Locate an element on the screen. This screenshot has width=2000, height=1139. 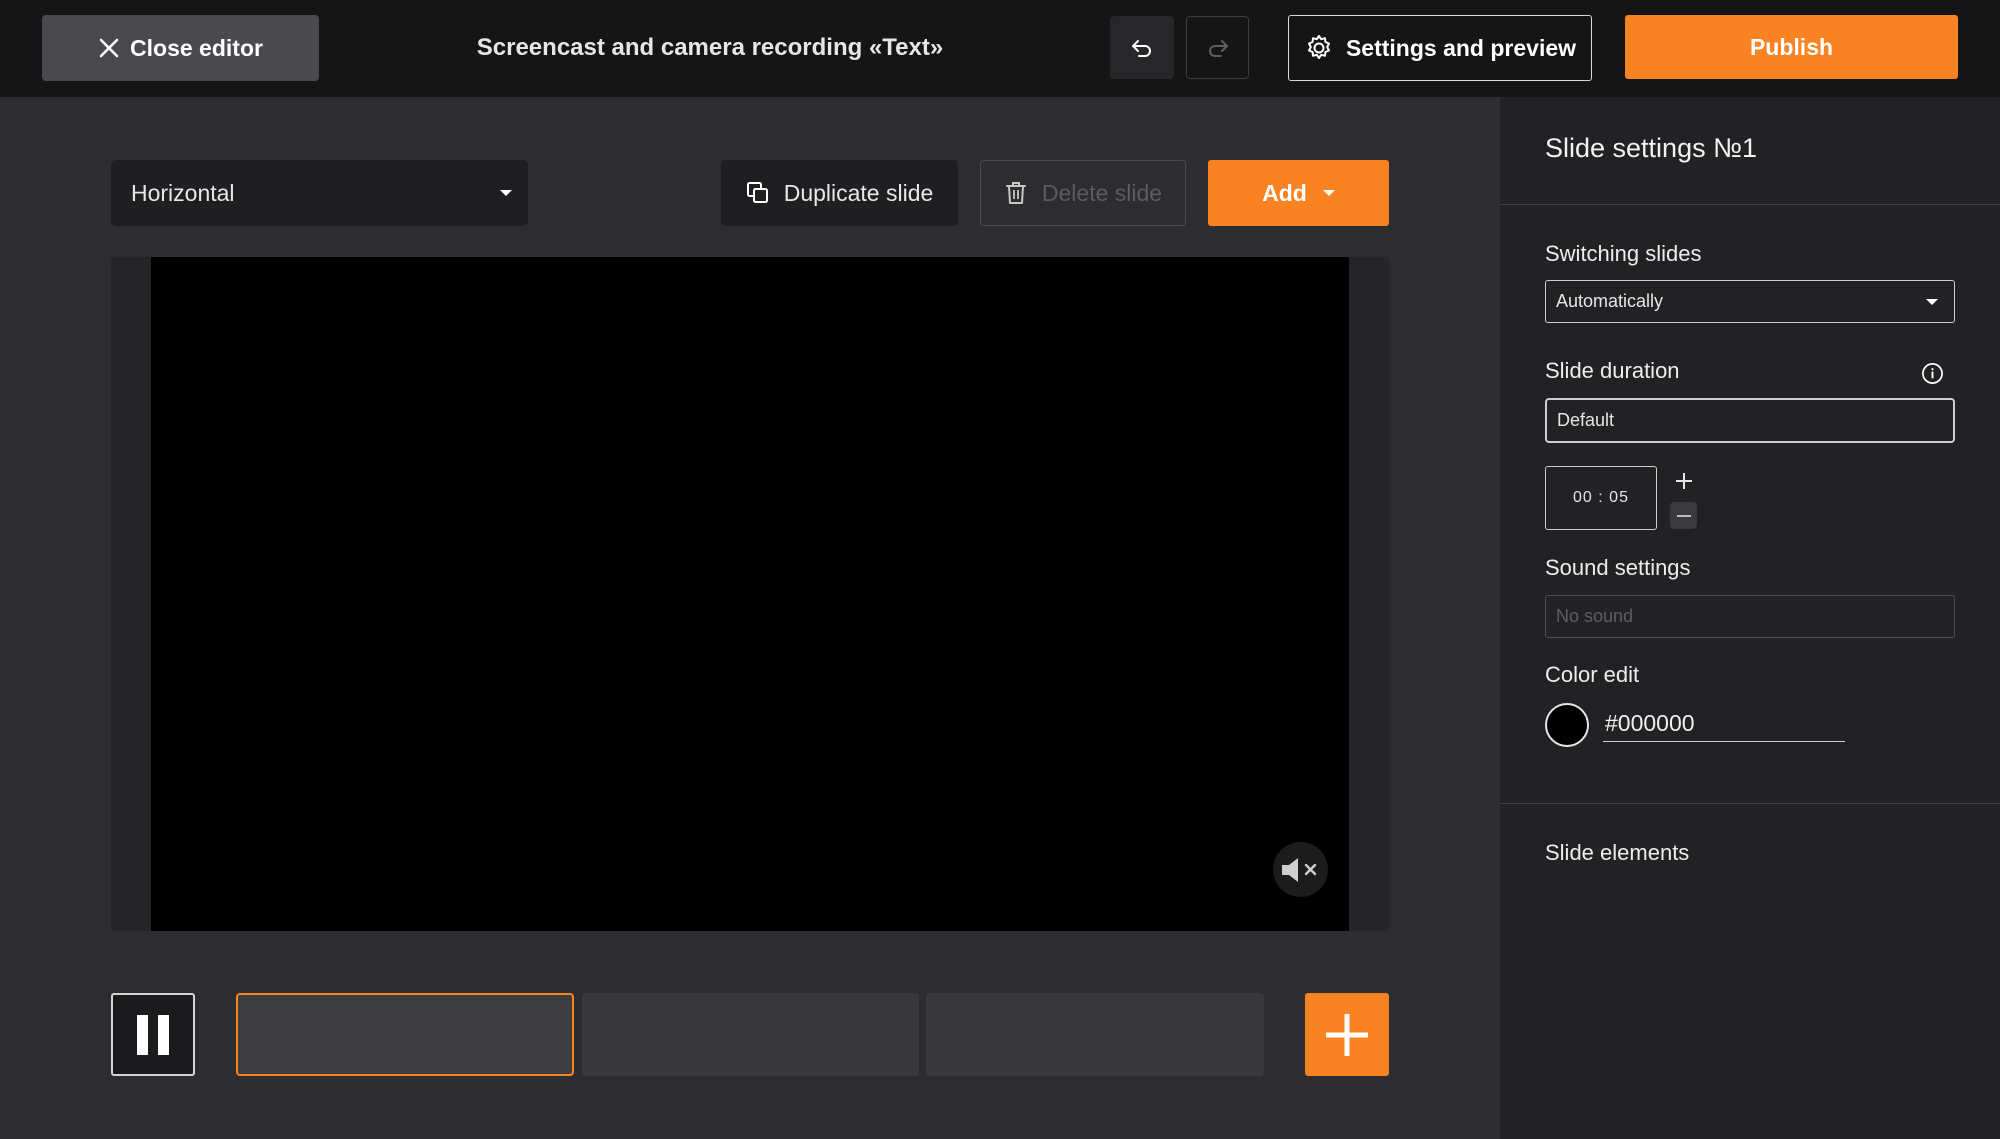
color-swatch is located at coordinates (1567, 725).